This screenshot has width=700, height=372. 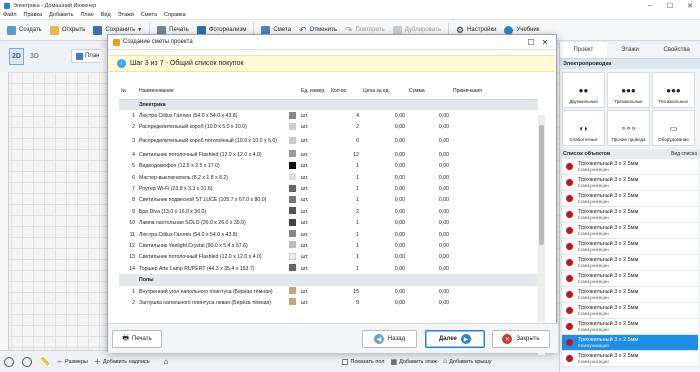 I want to click on table-scrollbar, so click(x=541, y=235).